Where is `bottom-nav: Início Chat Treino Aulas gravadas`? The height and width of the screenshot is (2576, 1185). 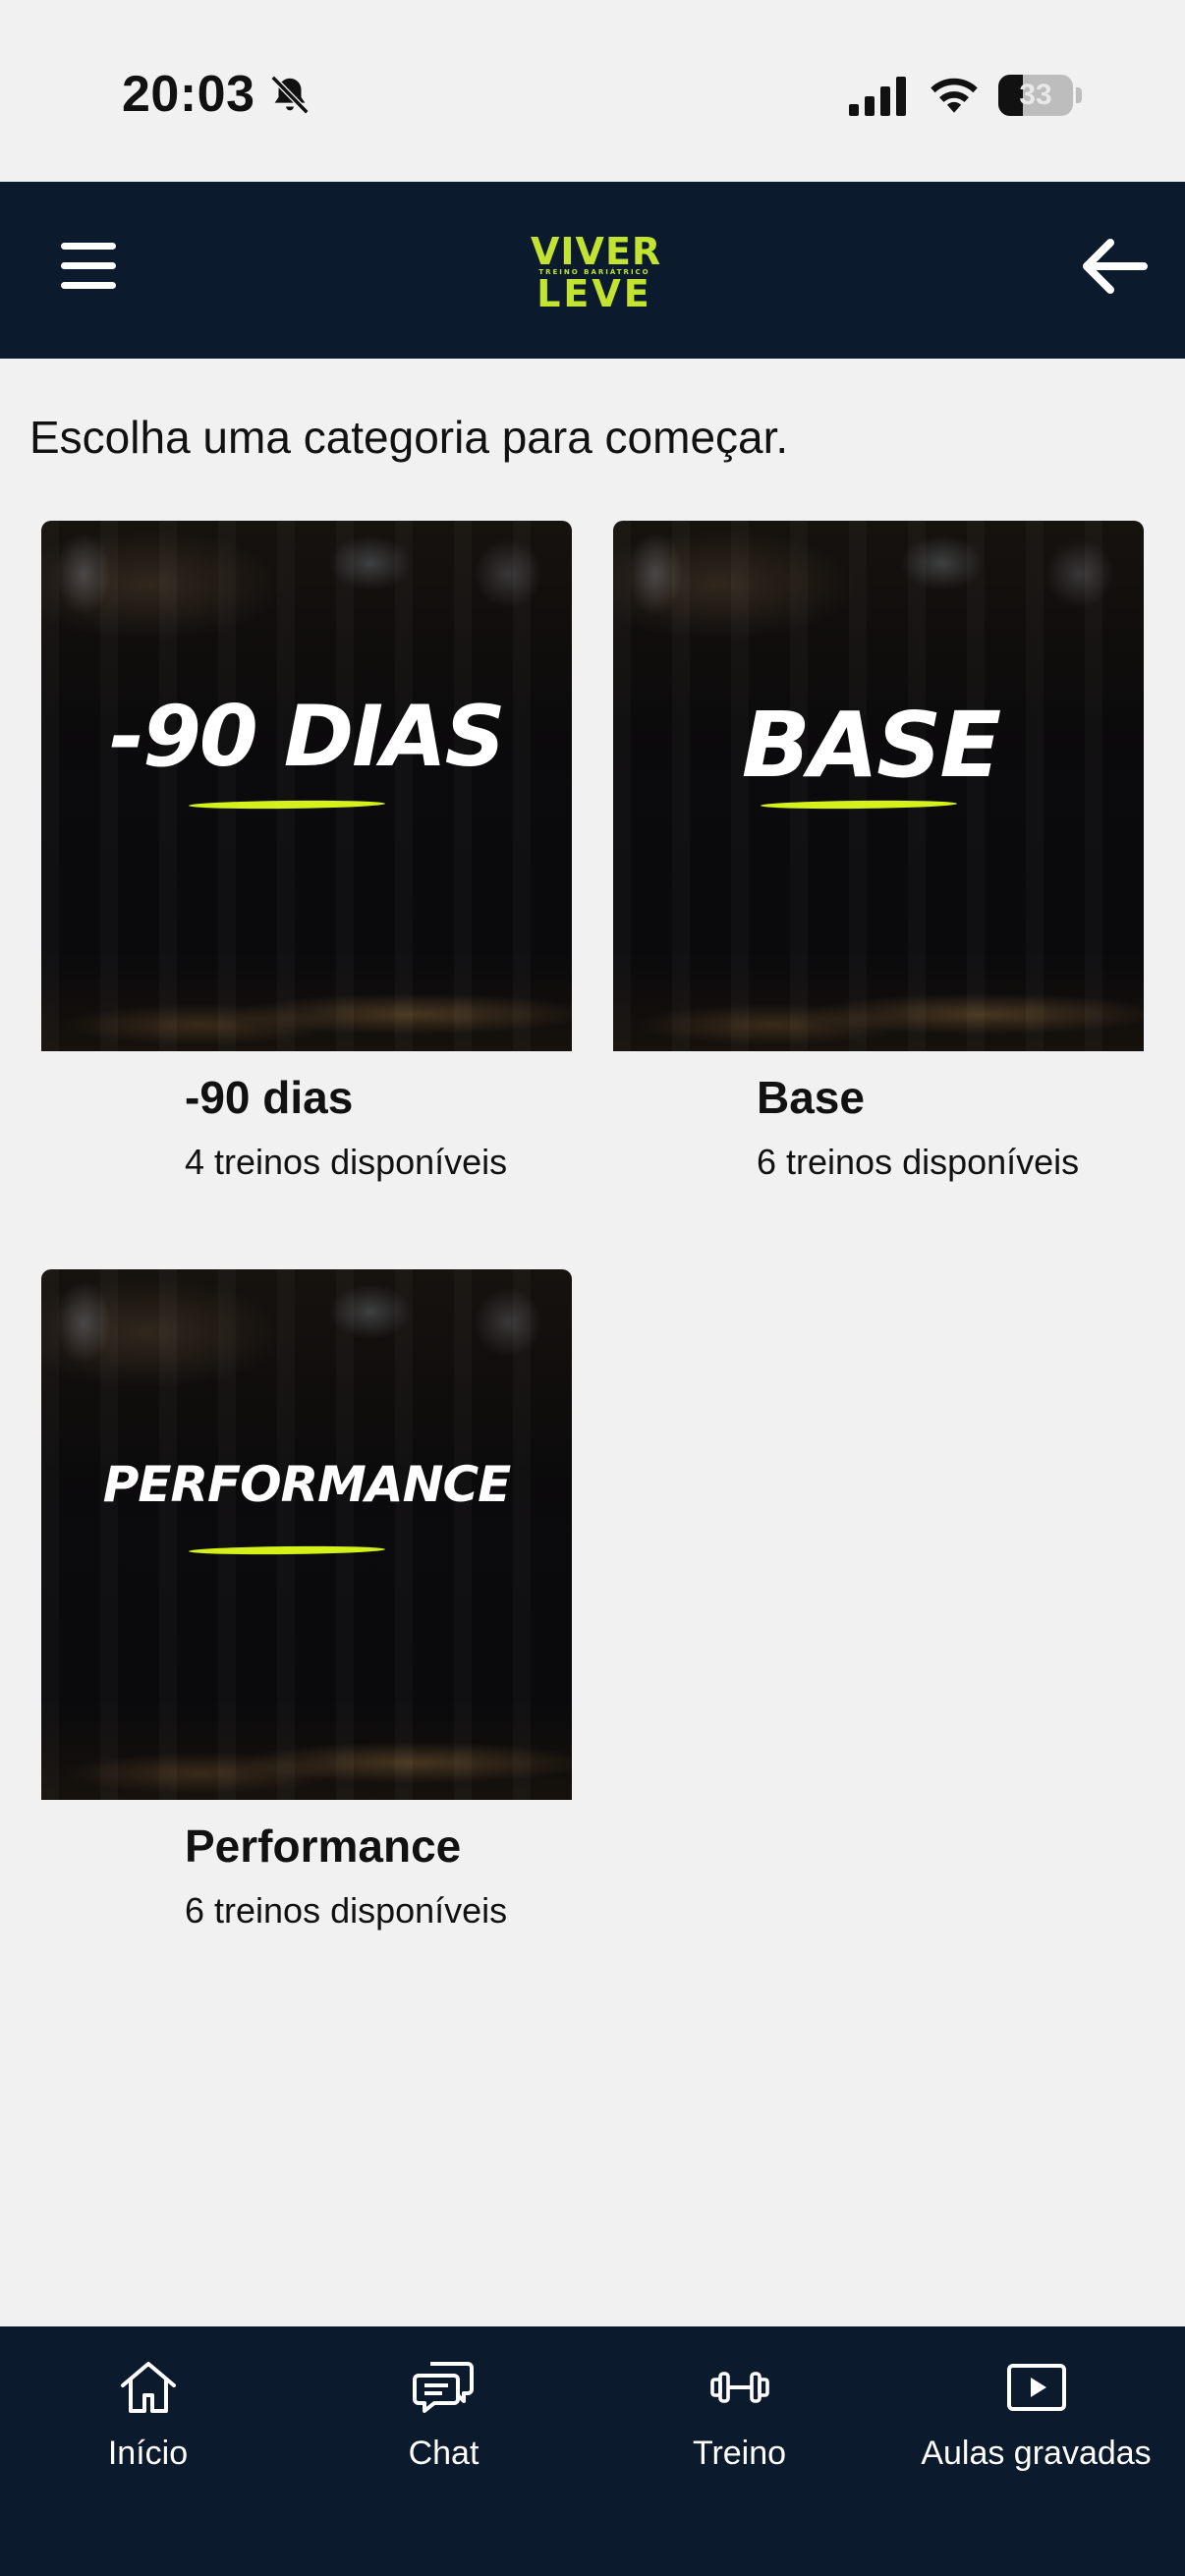
bottom-nav: Início Chat Treino Aulas gravadas is located at coordinates (592, 2451).